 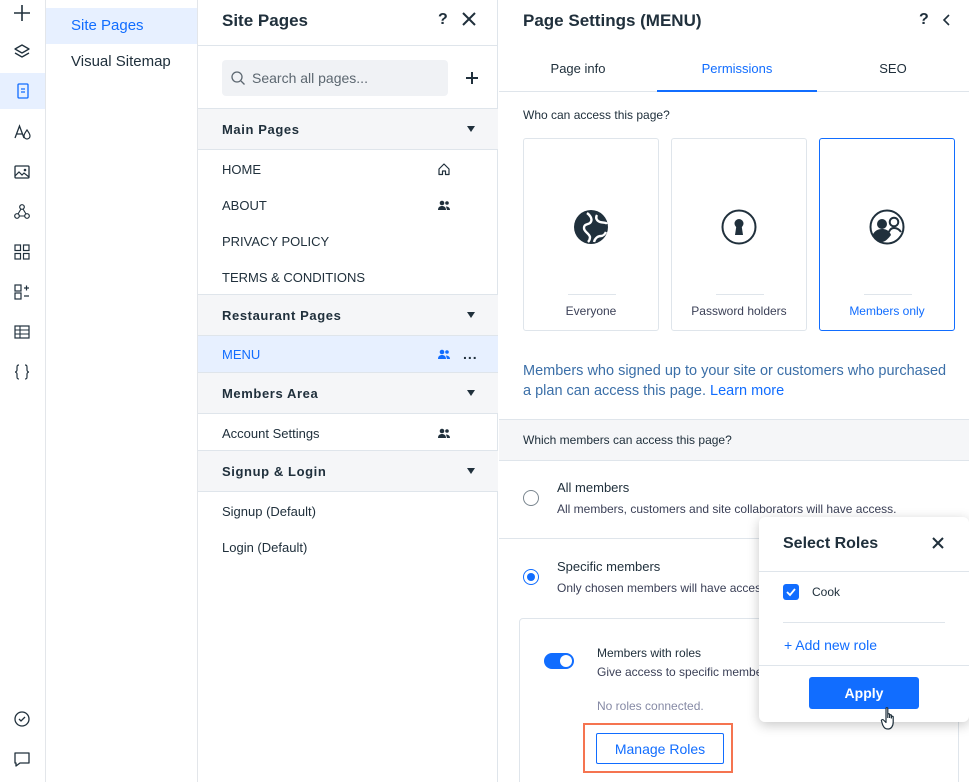 I want to click on layers-icon, so click(x=22, y=52).